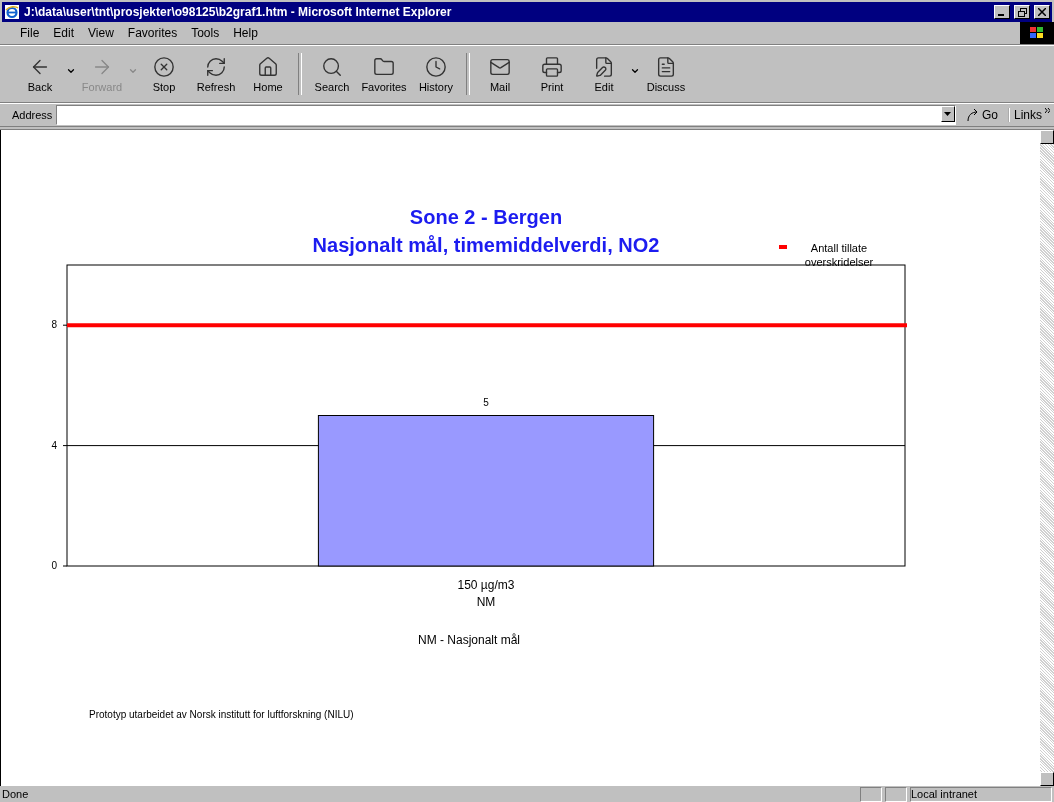 Image resolution: width=1054 pixels, height=802 pixels. I want to click on x-tick-label: 150 µg/m3, so click(486, 585).